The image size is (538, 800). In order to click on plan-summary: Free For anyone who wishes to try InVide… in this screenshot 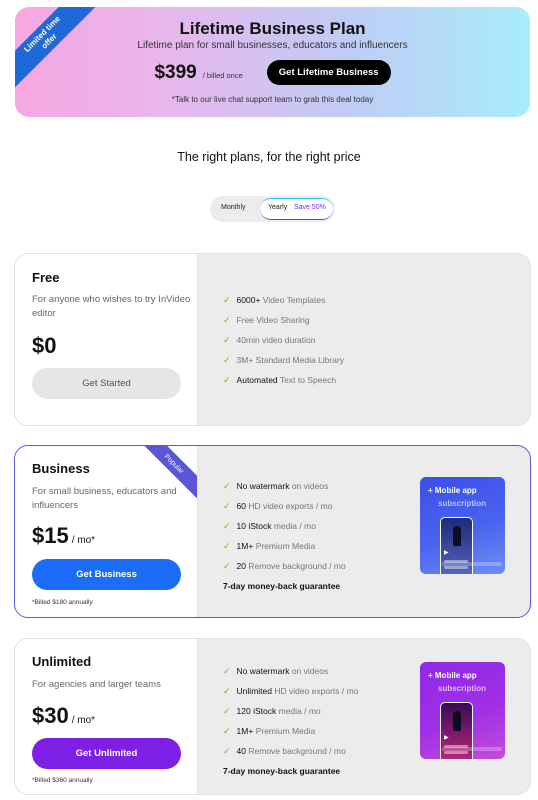, I will do `click(106, 339)`.